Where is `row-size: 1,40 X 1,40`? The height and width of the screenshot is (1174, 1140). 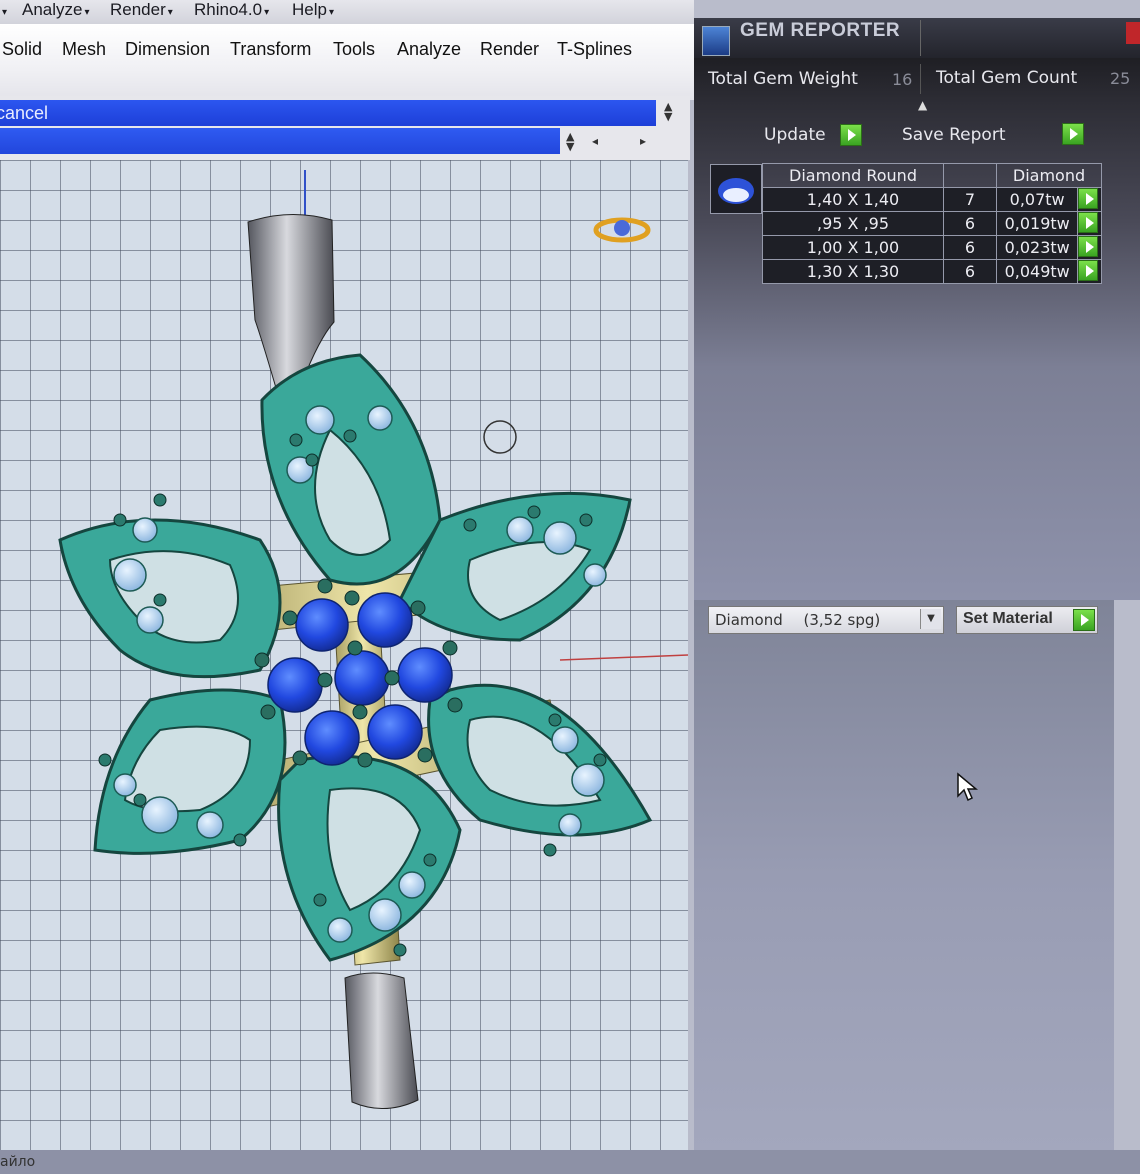
row-size: 1,40 X 1,40 is located at coordinates (853, 199).